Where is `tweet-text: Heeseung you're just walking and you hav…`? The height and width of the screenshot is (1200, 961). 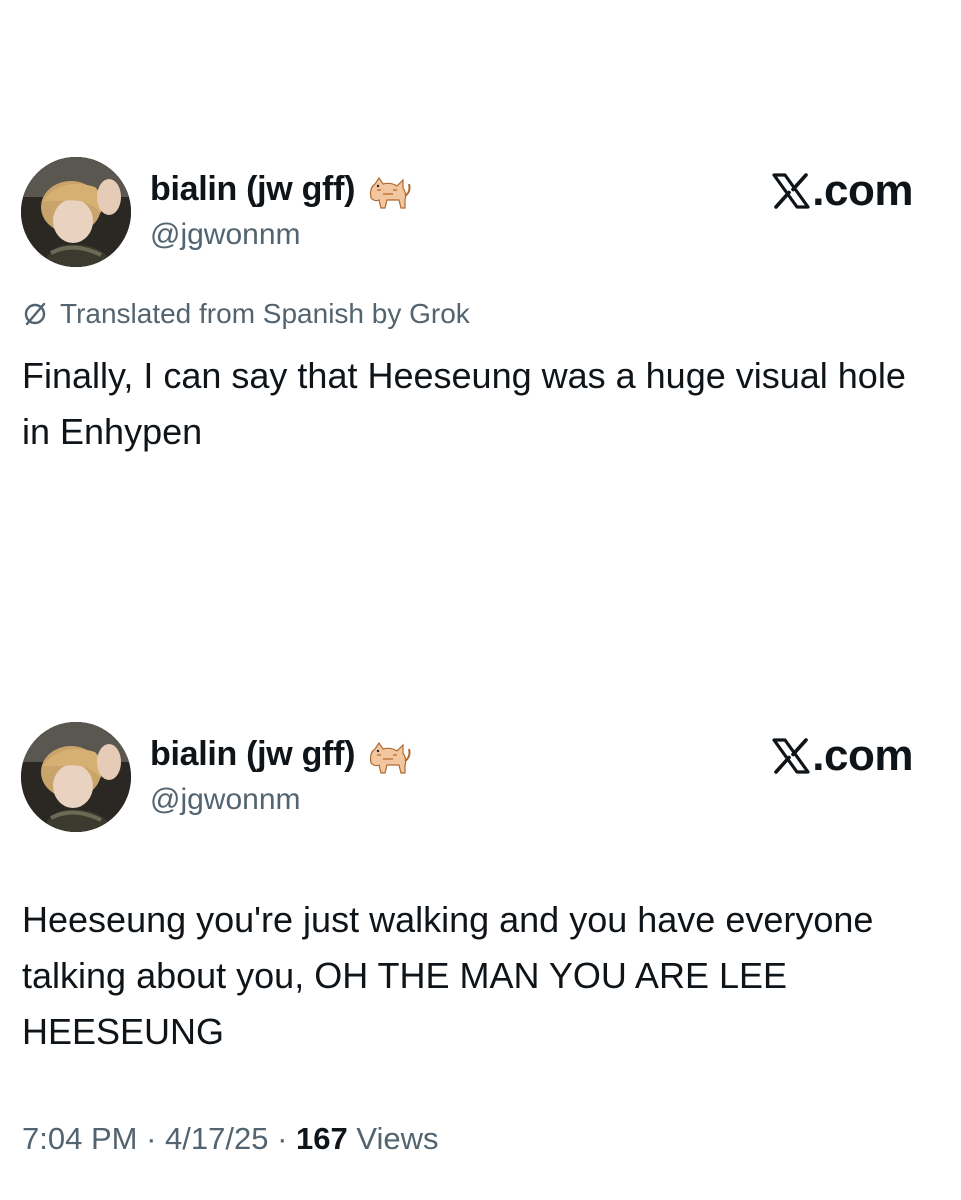 tweet-text: Heeseung you're just walking and you hav… is located at coordinates (448, 975).